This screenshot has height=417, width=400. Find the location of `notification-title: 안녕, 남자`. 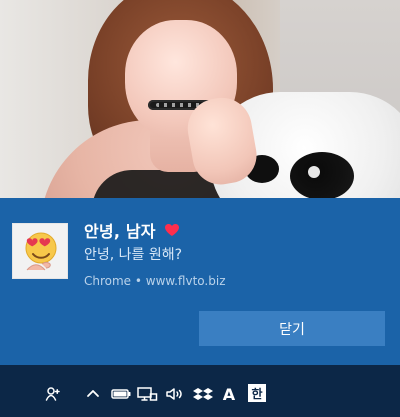

notification-title: 안녕, 남자 is located at coordinates (120, 231).